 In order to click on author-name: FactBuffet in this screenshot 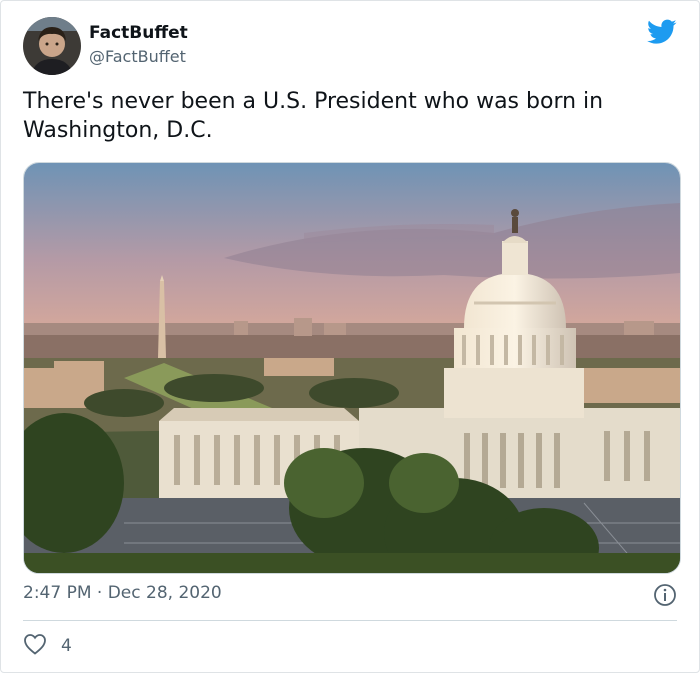, I will do `click(138, 33)`.